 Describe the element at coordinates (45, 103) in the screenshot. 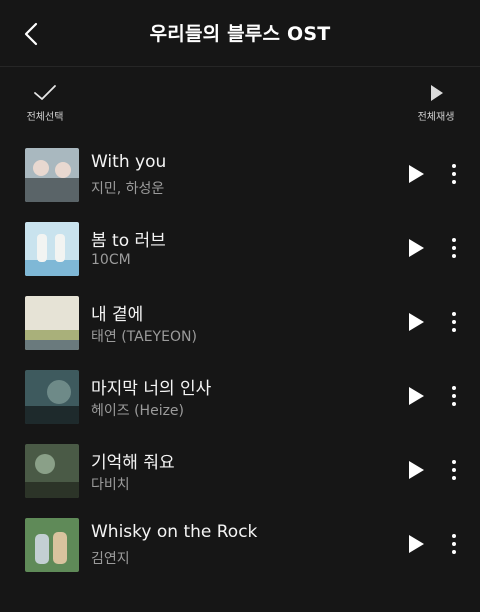

I see `select-all-button: 전체선택` at that location.